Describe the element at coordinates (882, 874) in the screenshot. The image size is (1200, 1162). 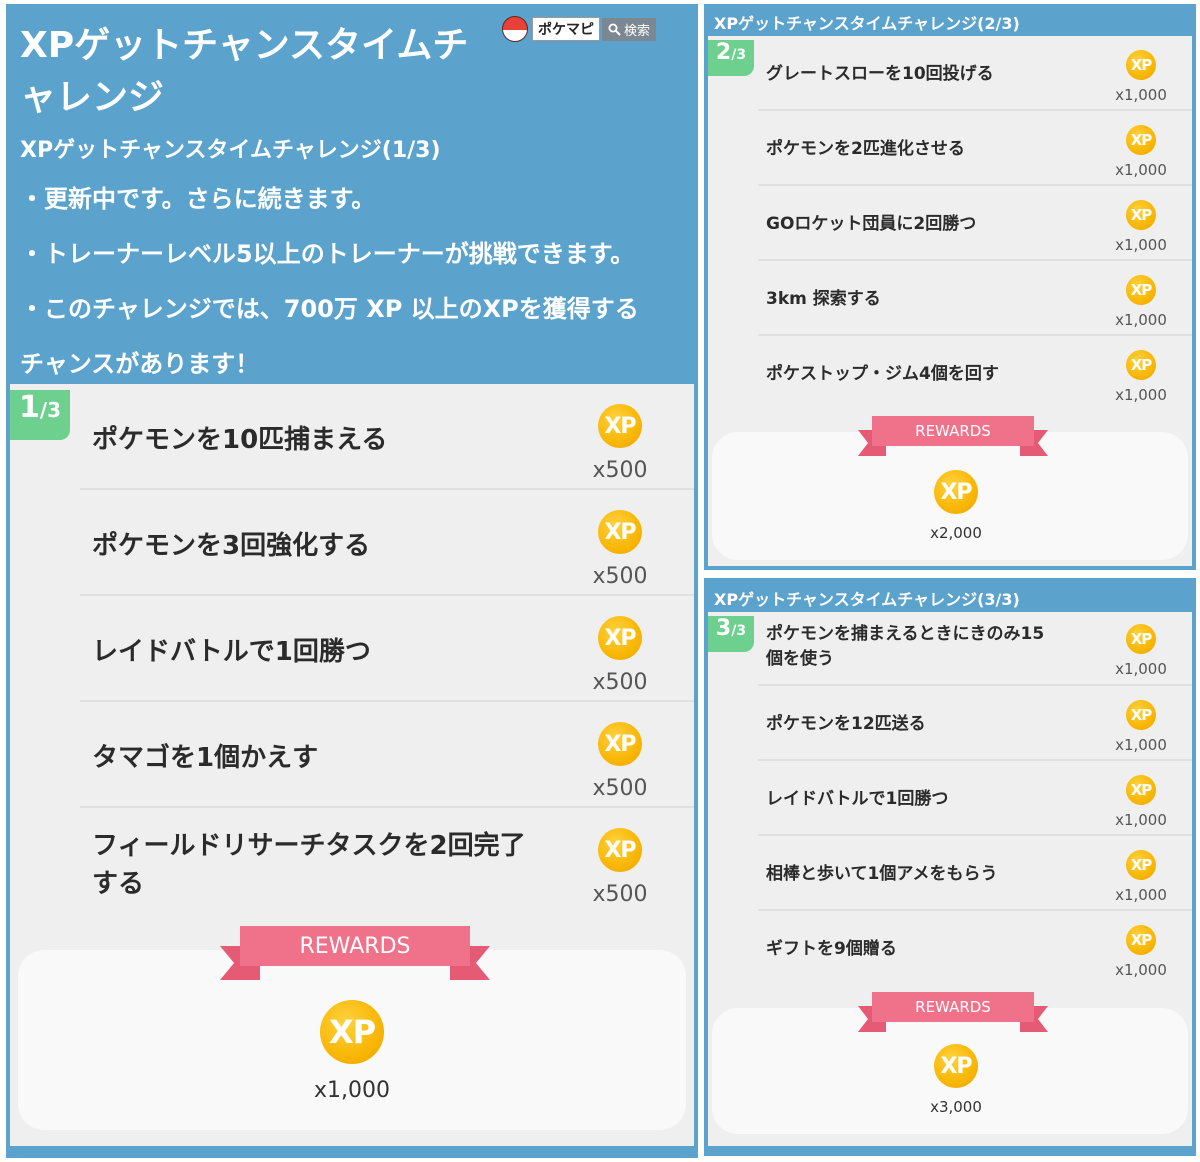
I see `task-label: 相棒と歩いて1個アメをもらう` at that location.